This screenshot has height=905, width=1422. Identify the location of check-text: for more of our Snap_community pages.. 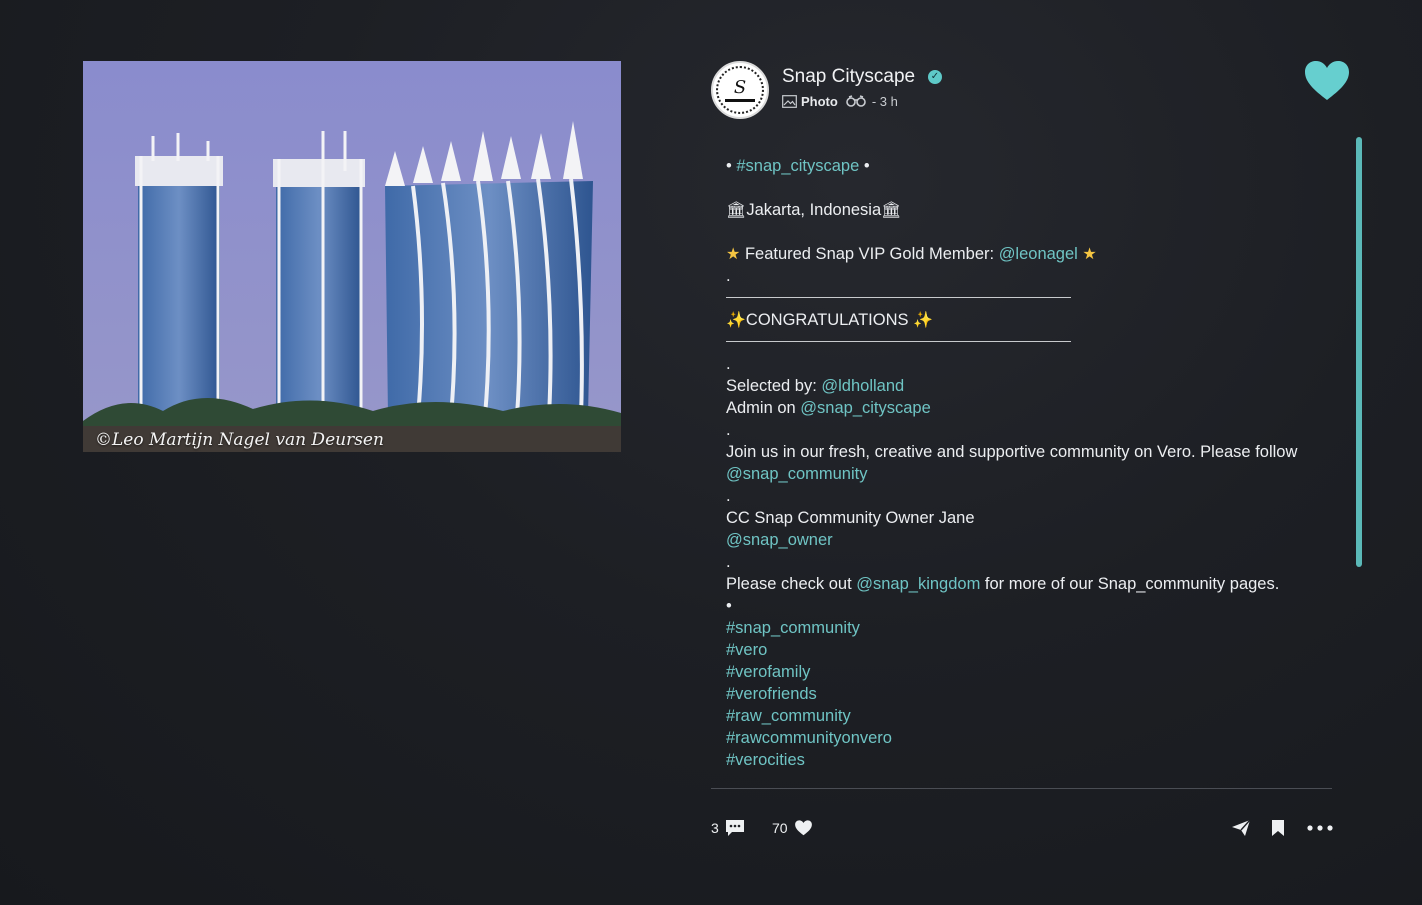
(1130, 584).